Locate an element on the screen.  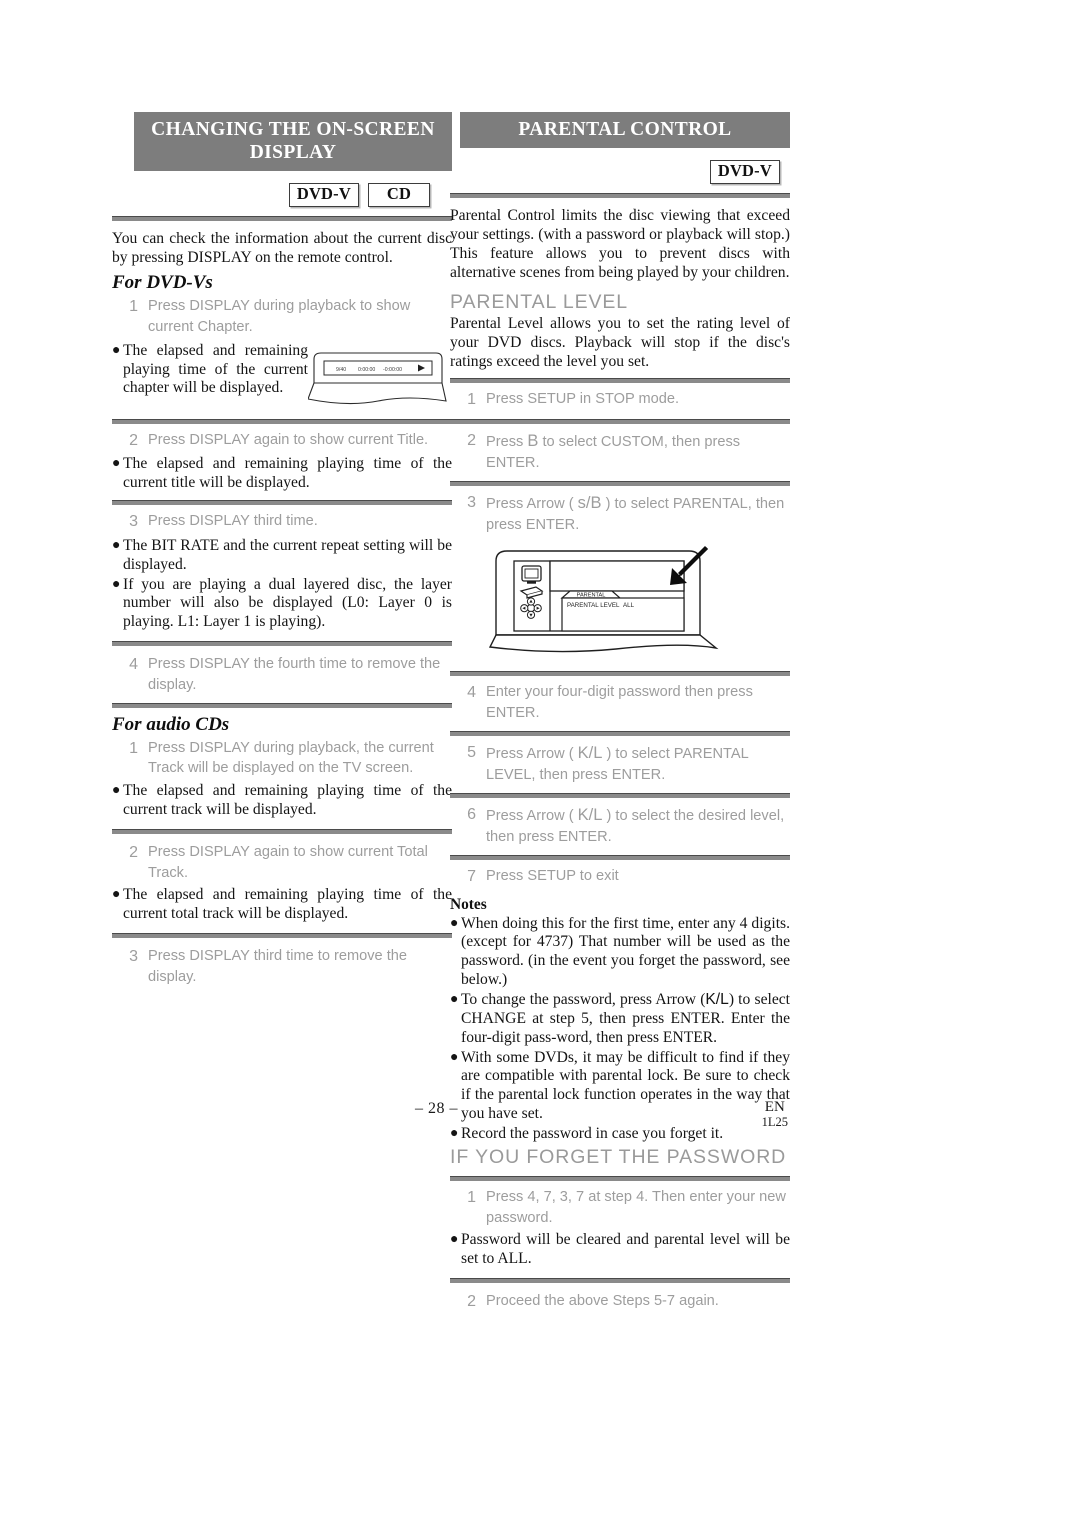
subheading-for-dvd-vs: For DVD-Vs is located at coordinates (162, 283).